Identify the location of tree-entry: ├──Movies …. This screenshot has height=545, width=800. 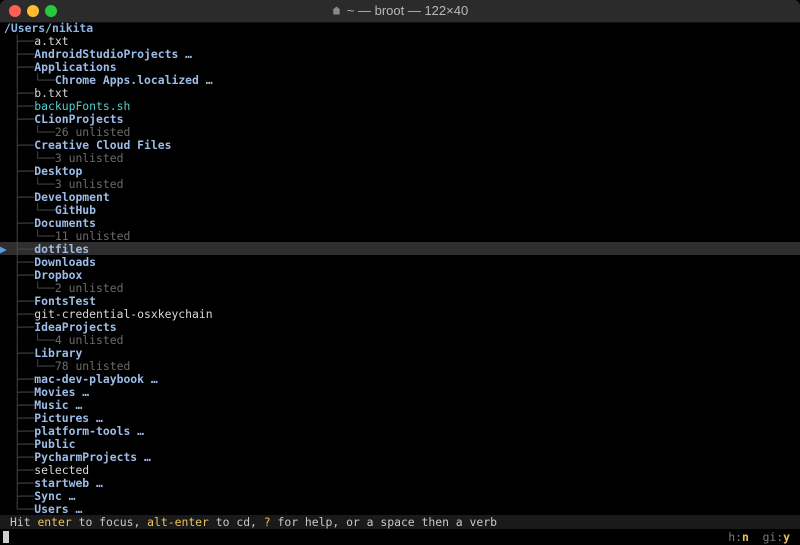
(400, 392).